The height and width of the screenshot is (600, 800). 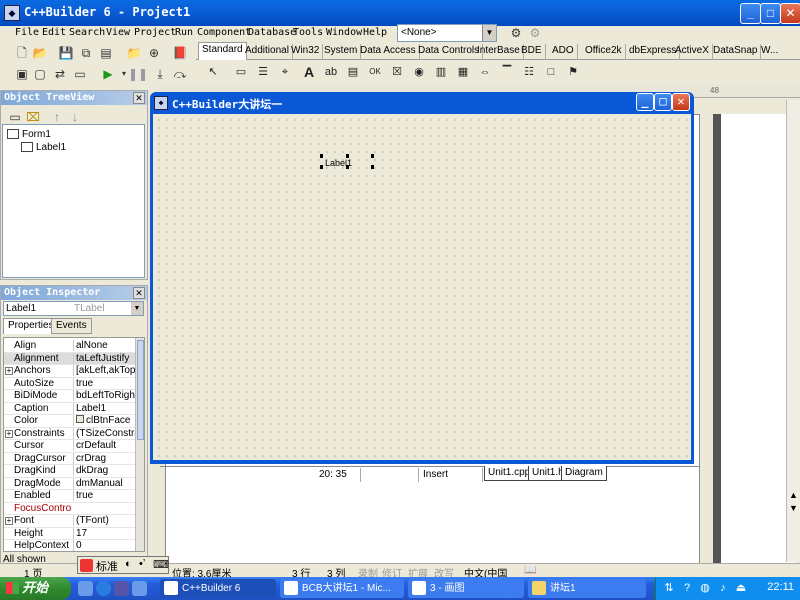 What do you see at coordinates (218, 588) in the screenshot?
I see `task-cppbuilder: C++Builder 6` at bounding box center [218, 588].